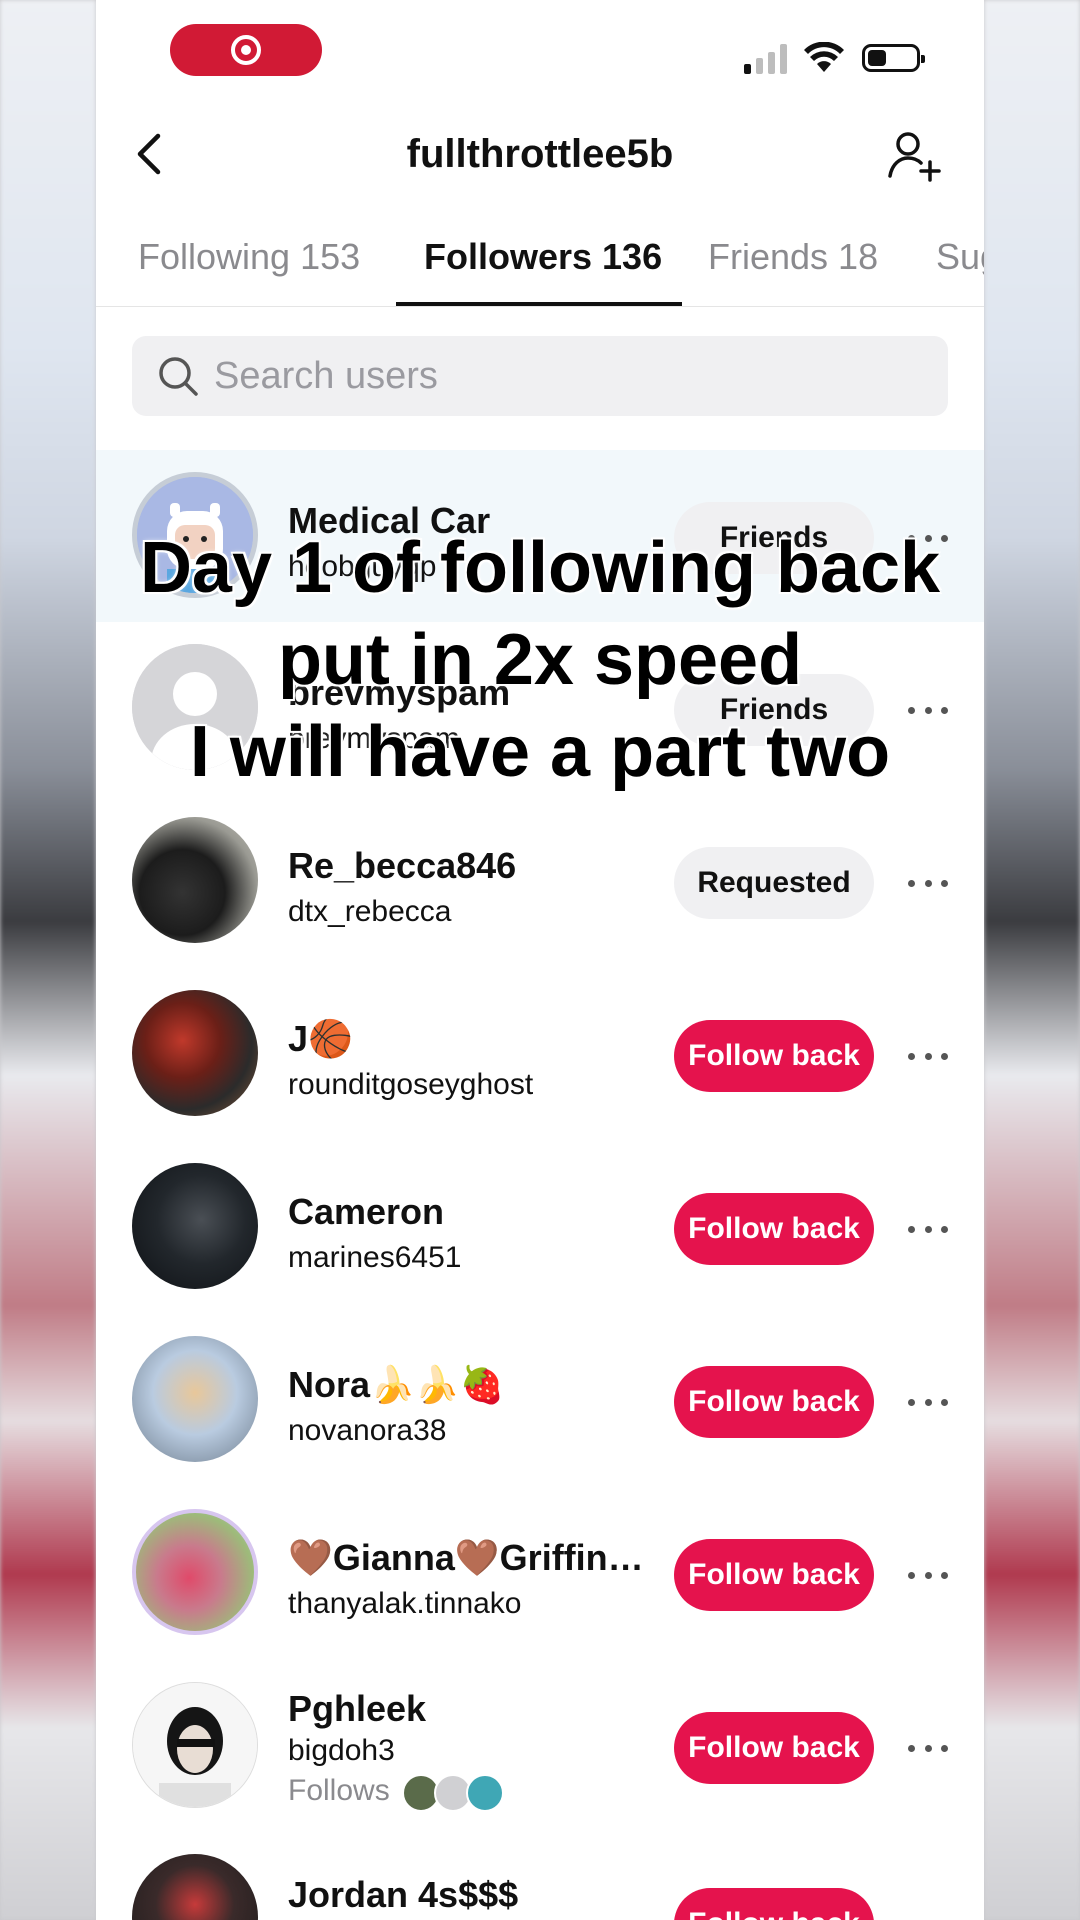  Describe the element at coordinates (403, 1894) in the screenshot. I see `follower-name: Jordan 4s$$$` at that location.